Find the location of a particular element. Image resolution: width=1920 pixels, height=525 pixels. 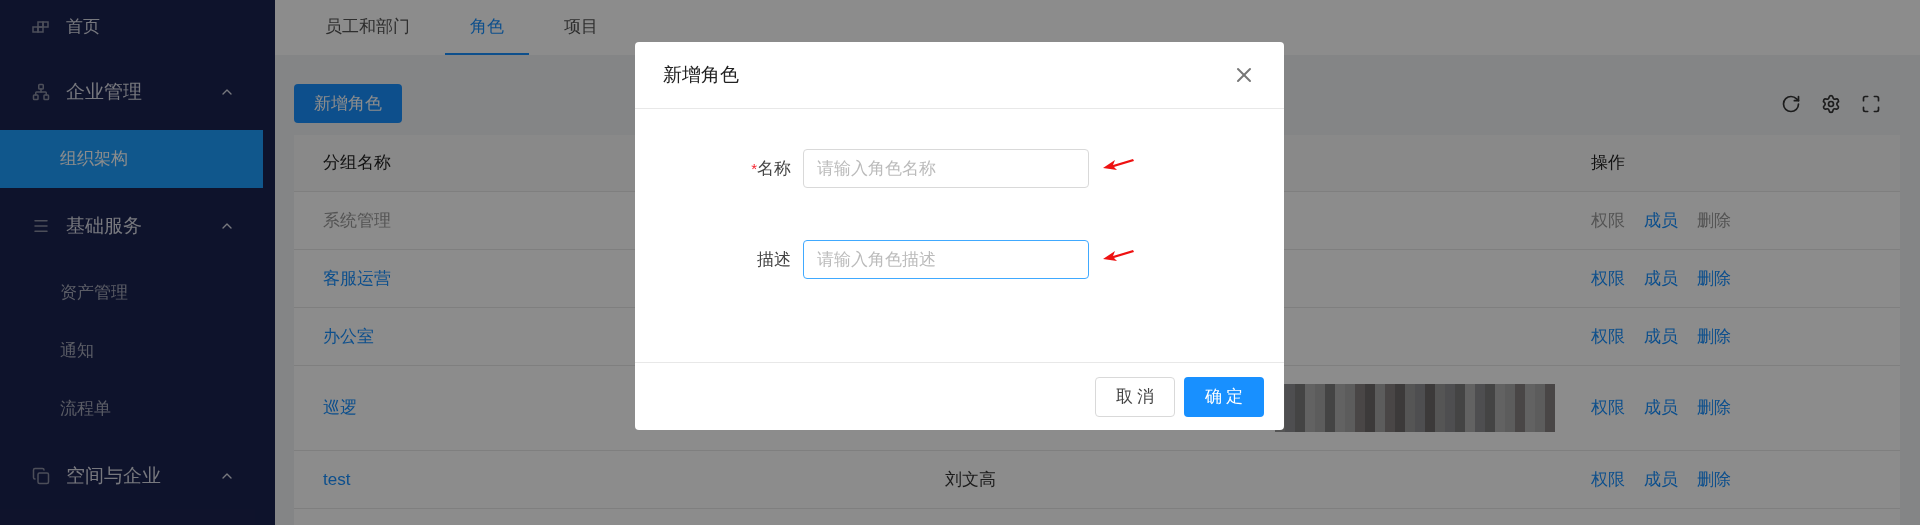

role-name-link: 客服运营 is located at coordinates (357, 278).